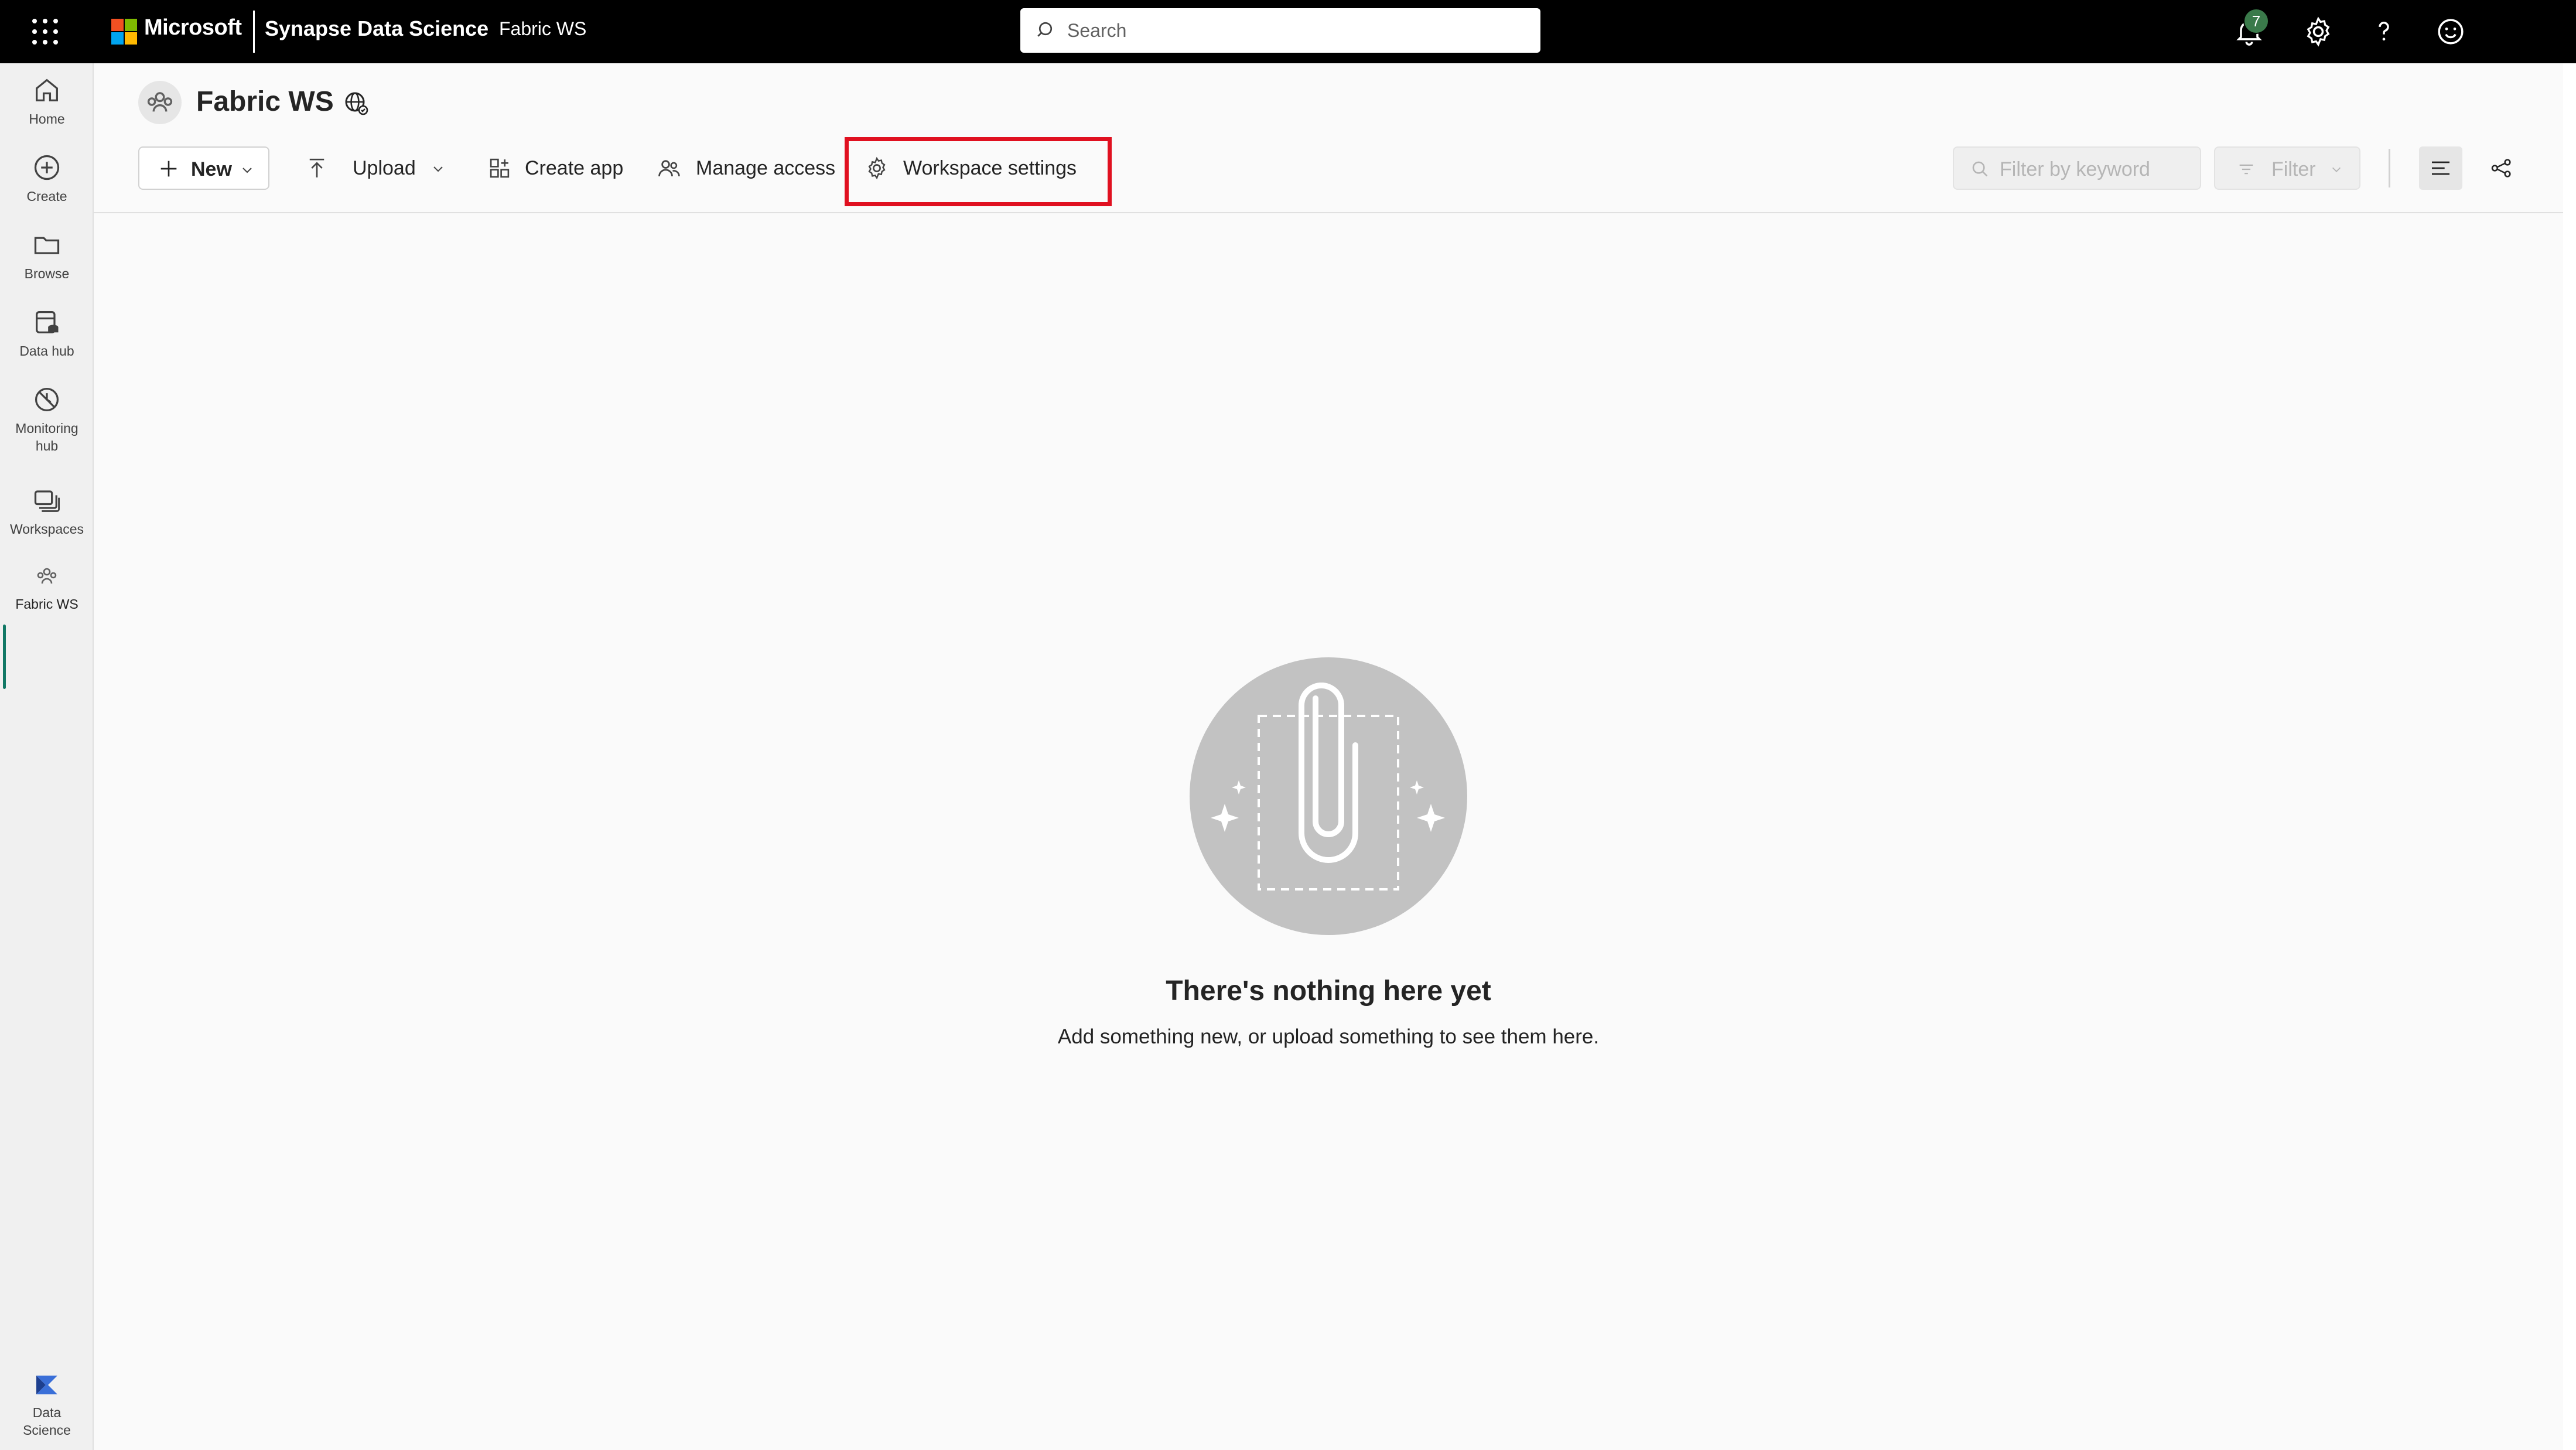 This screenshot has height=1450, width=2576. Describe the element at coordinates (377, 28) in the screenshot. I see `app-name: Synapse Data Science` at that location.